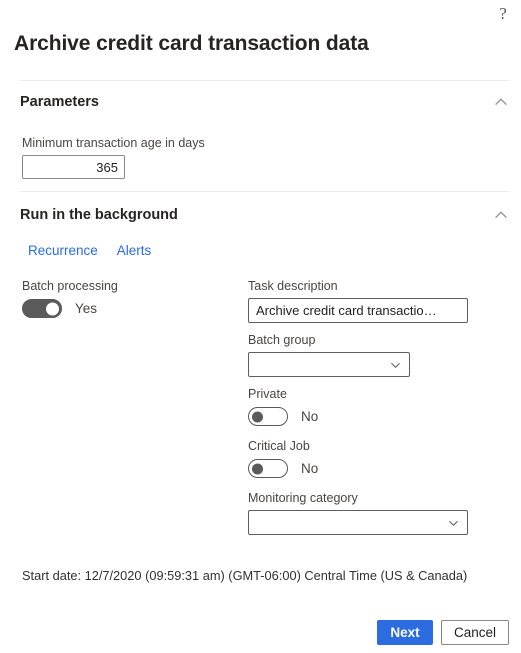  I want to click on min-transaction-age-input, so click(73, 167).